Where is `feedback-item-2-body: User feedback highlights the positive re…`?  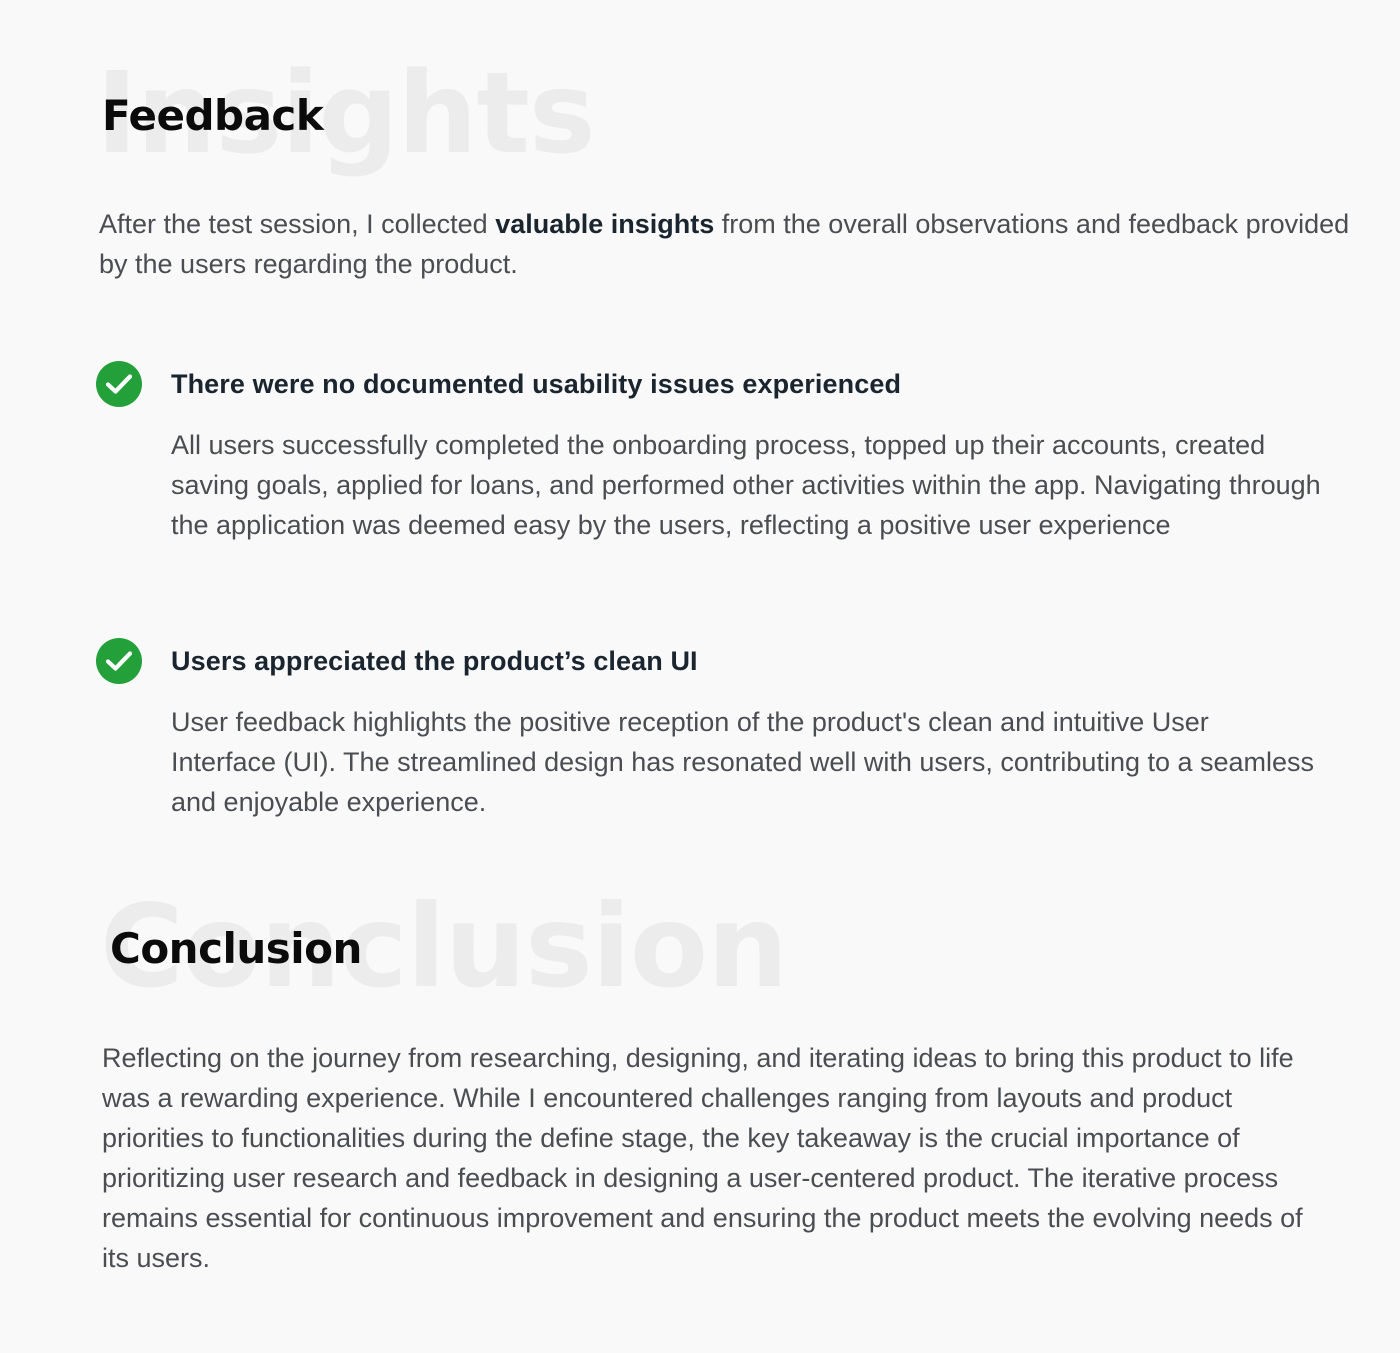 feedback-item-2-body: User feedback highlights the positive re… is located at coordinates (743, 762).